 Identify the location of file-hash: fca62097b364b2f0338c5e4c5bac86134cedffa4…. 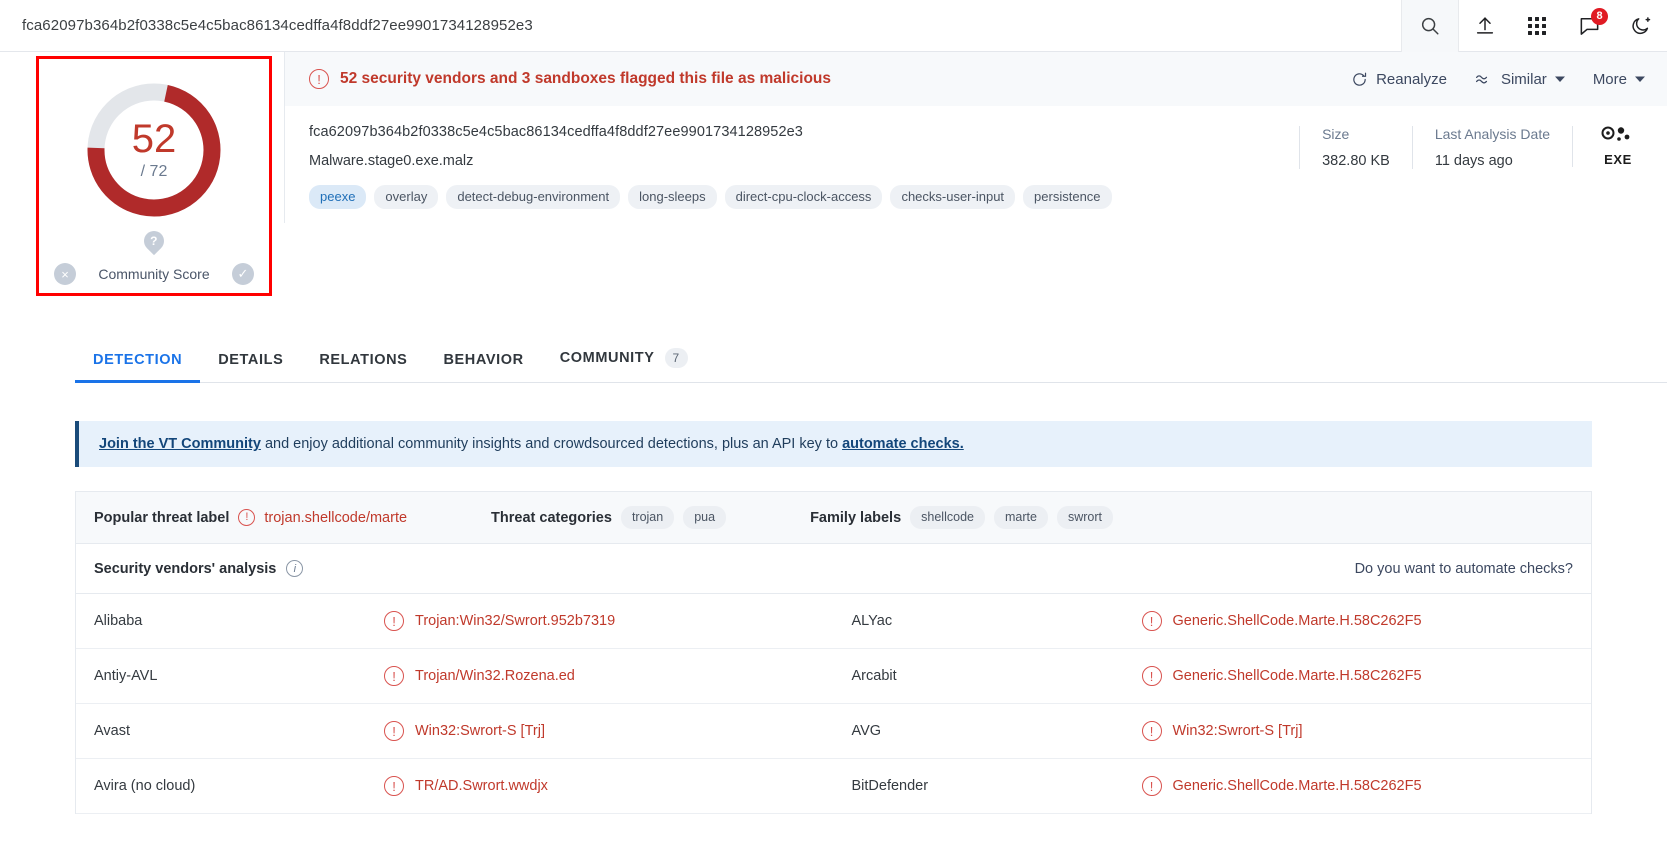
(556, 132).